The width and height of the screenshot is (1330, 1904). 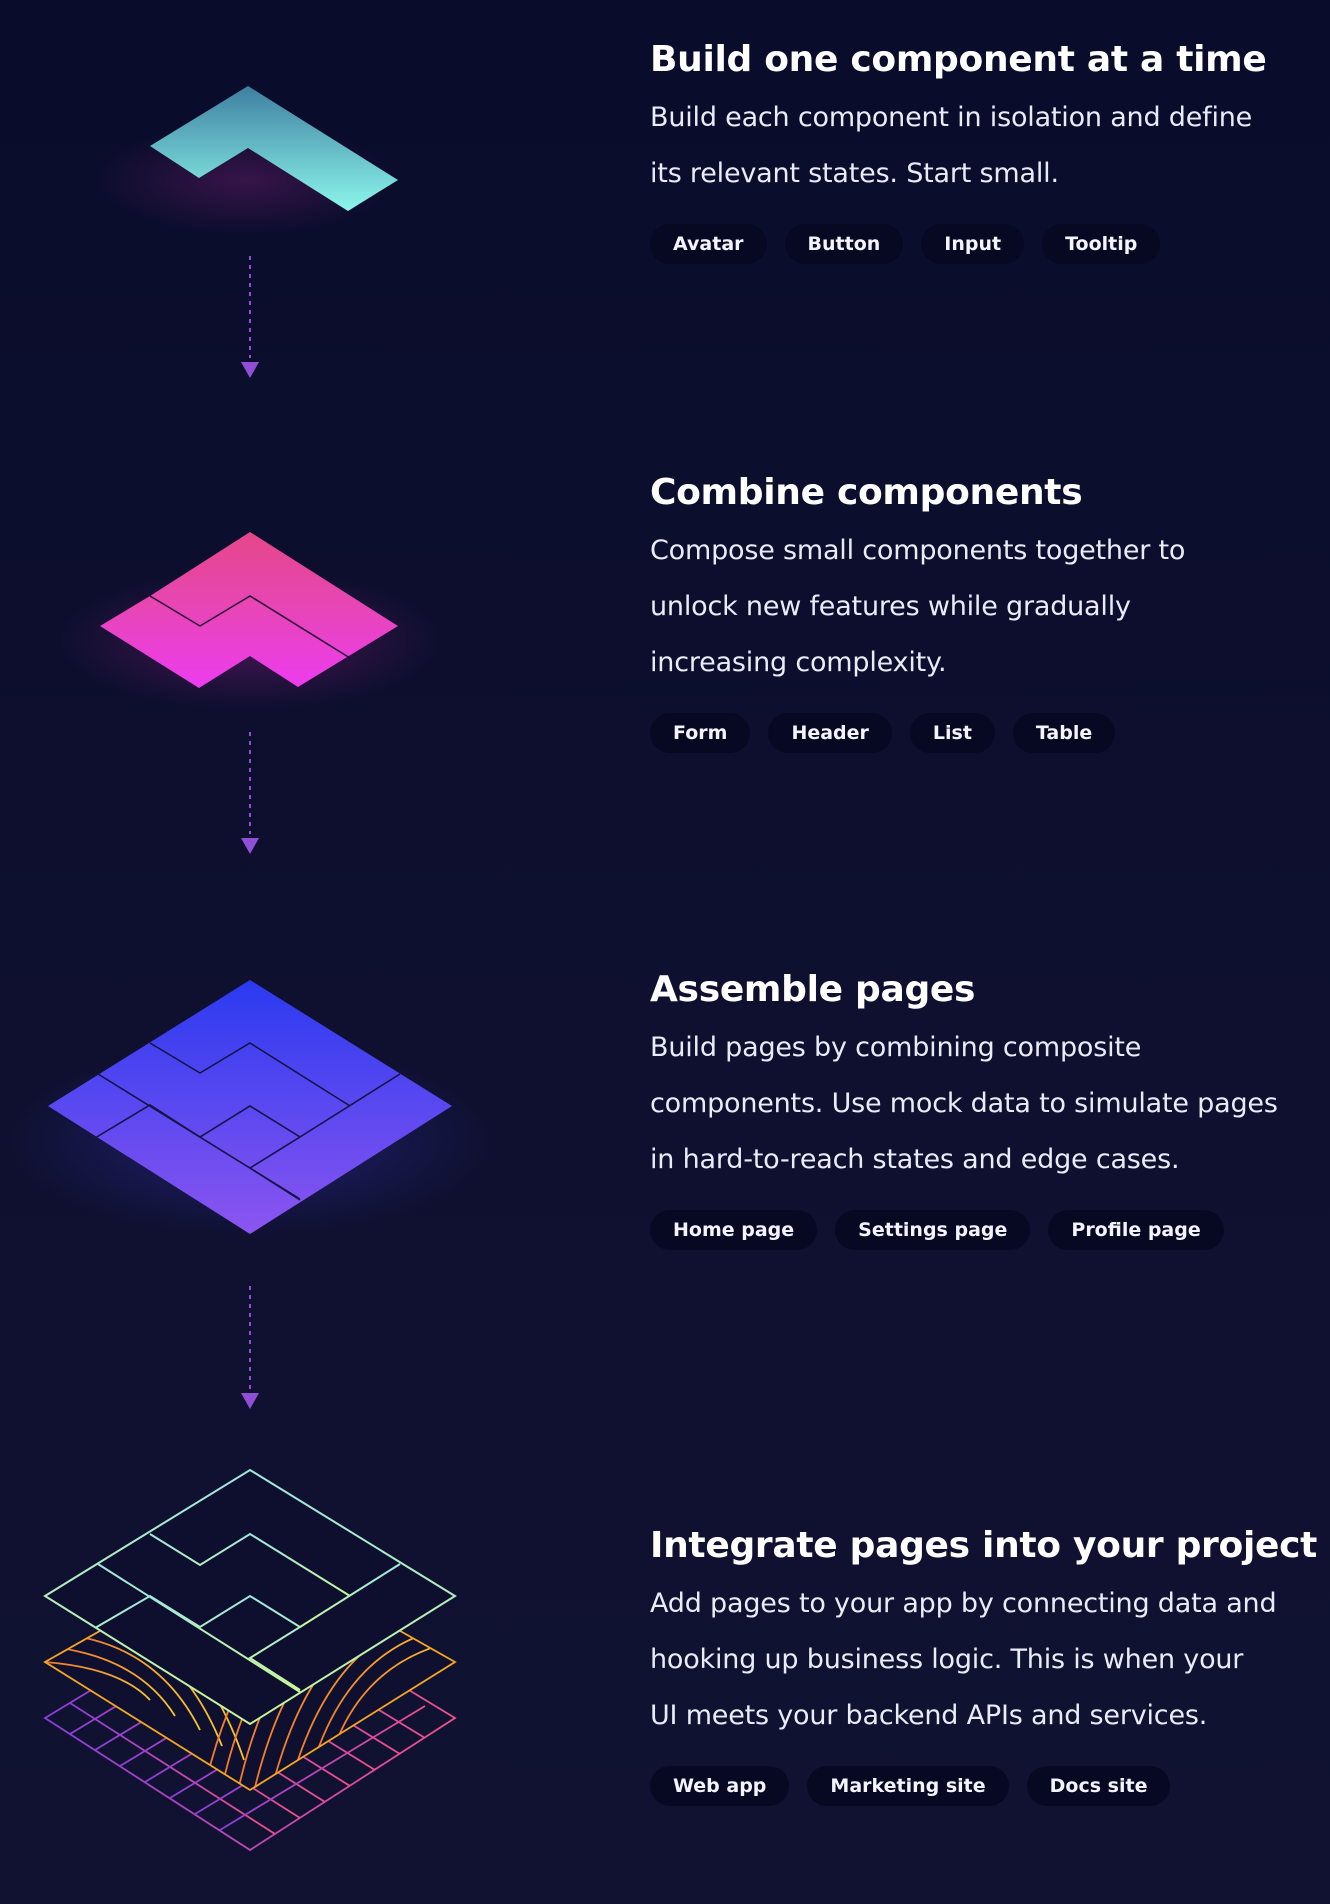 What do you see at coordinates (929, 1715) in the screenshot?
I see `description-line: UI meets your backend APIs and services.` at bounding box center [929, 1715].